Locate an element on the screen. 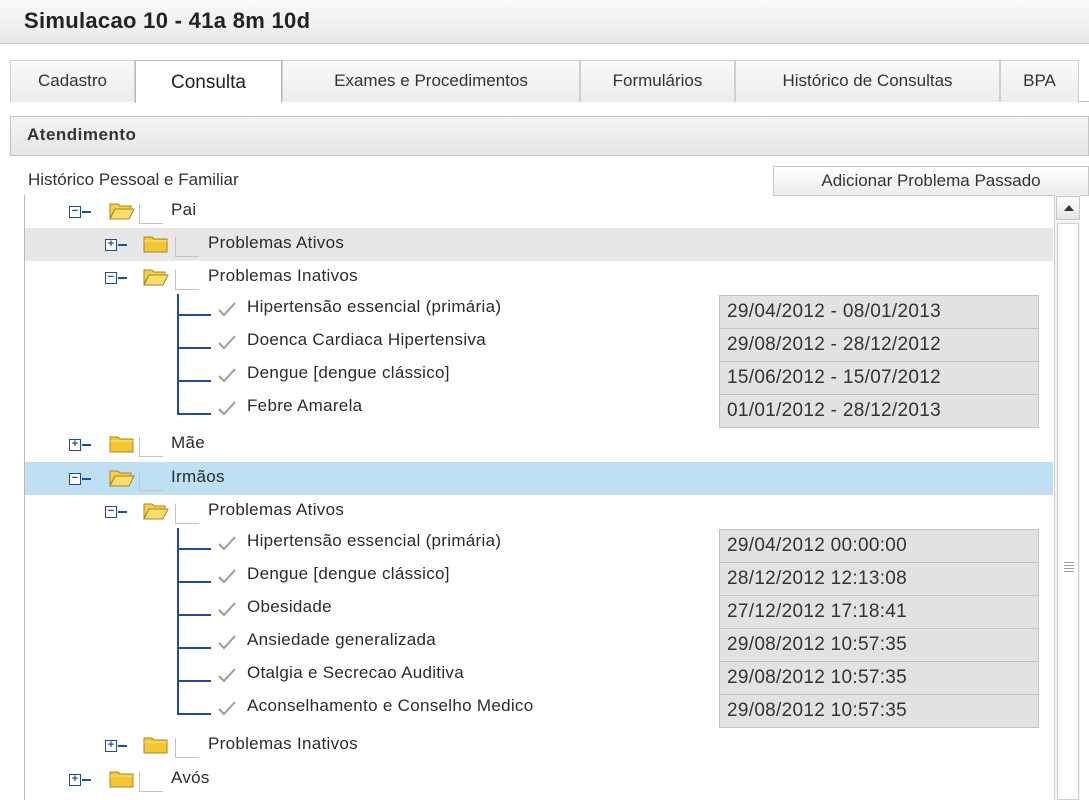 The image size is (1089, 800). problem-label: Ansiedade generalizada is located at coordinates (342, 639).